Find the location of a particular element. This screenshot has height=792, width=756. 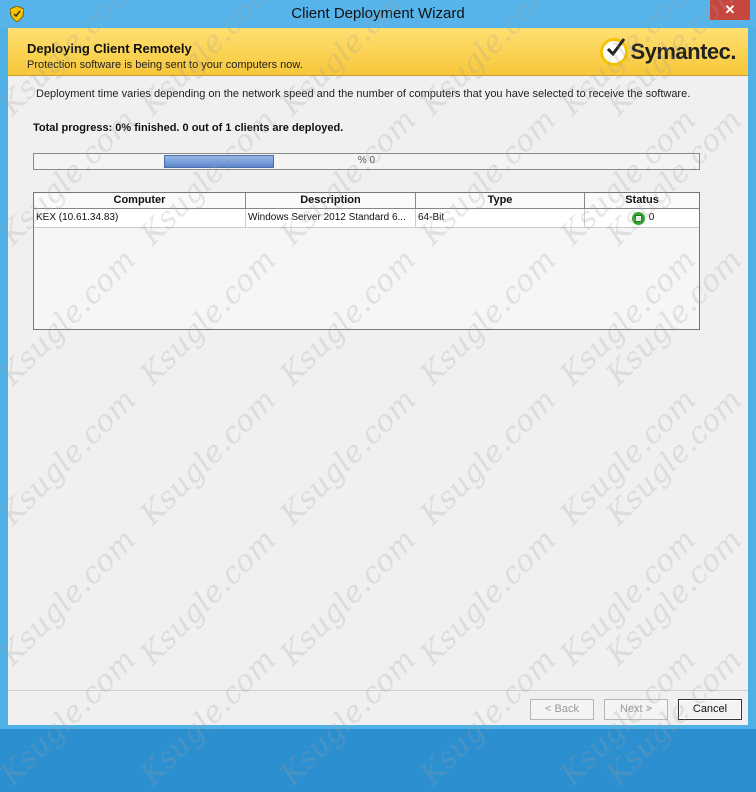

column-header-type: Type is located at coordinates (500, 200).